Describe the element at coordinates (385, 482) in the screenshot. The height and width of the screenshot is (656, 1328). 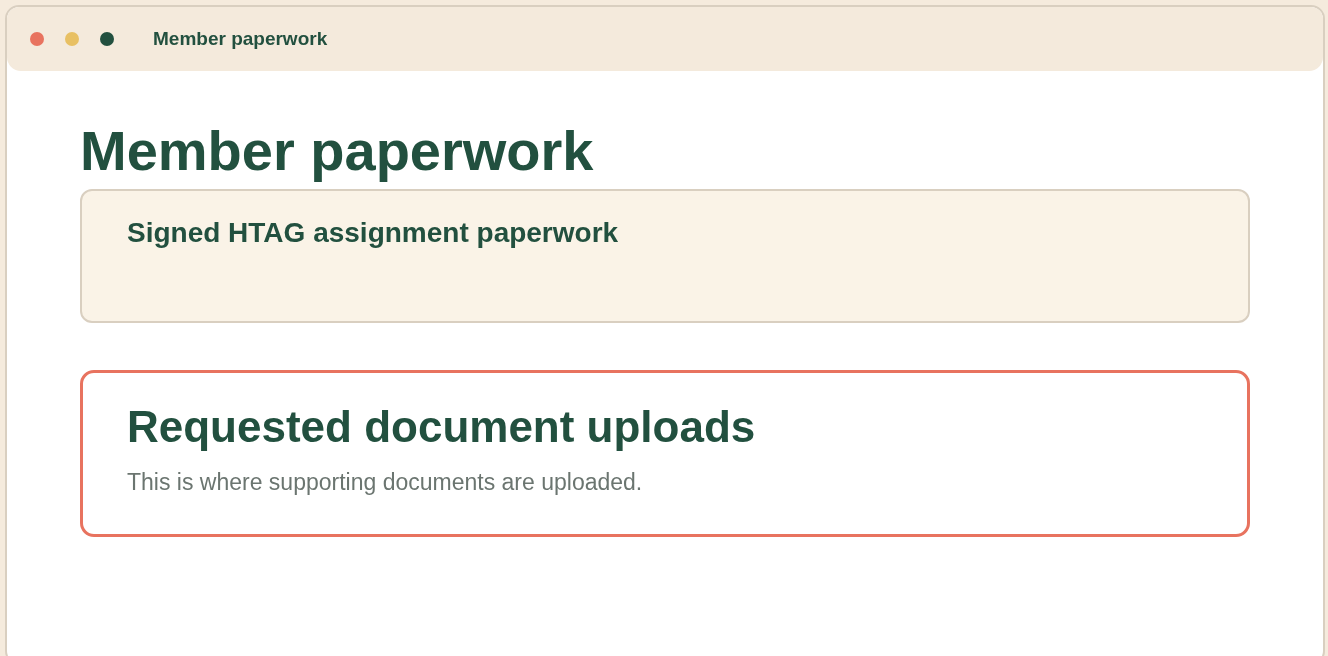
I see `section-description: This is where supporting documents are uploaded.` at that location.